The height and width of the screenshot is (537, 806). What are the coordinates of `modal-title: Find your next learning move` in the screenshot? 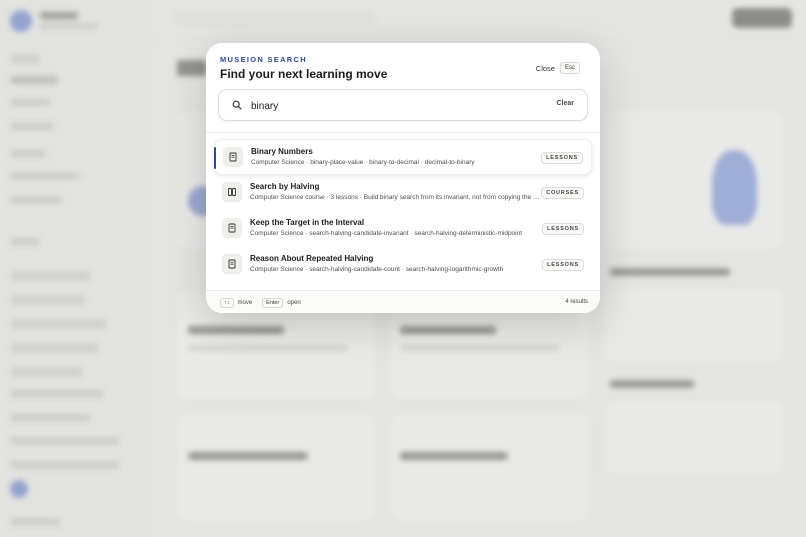 It's located at (304, 74).